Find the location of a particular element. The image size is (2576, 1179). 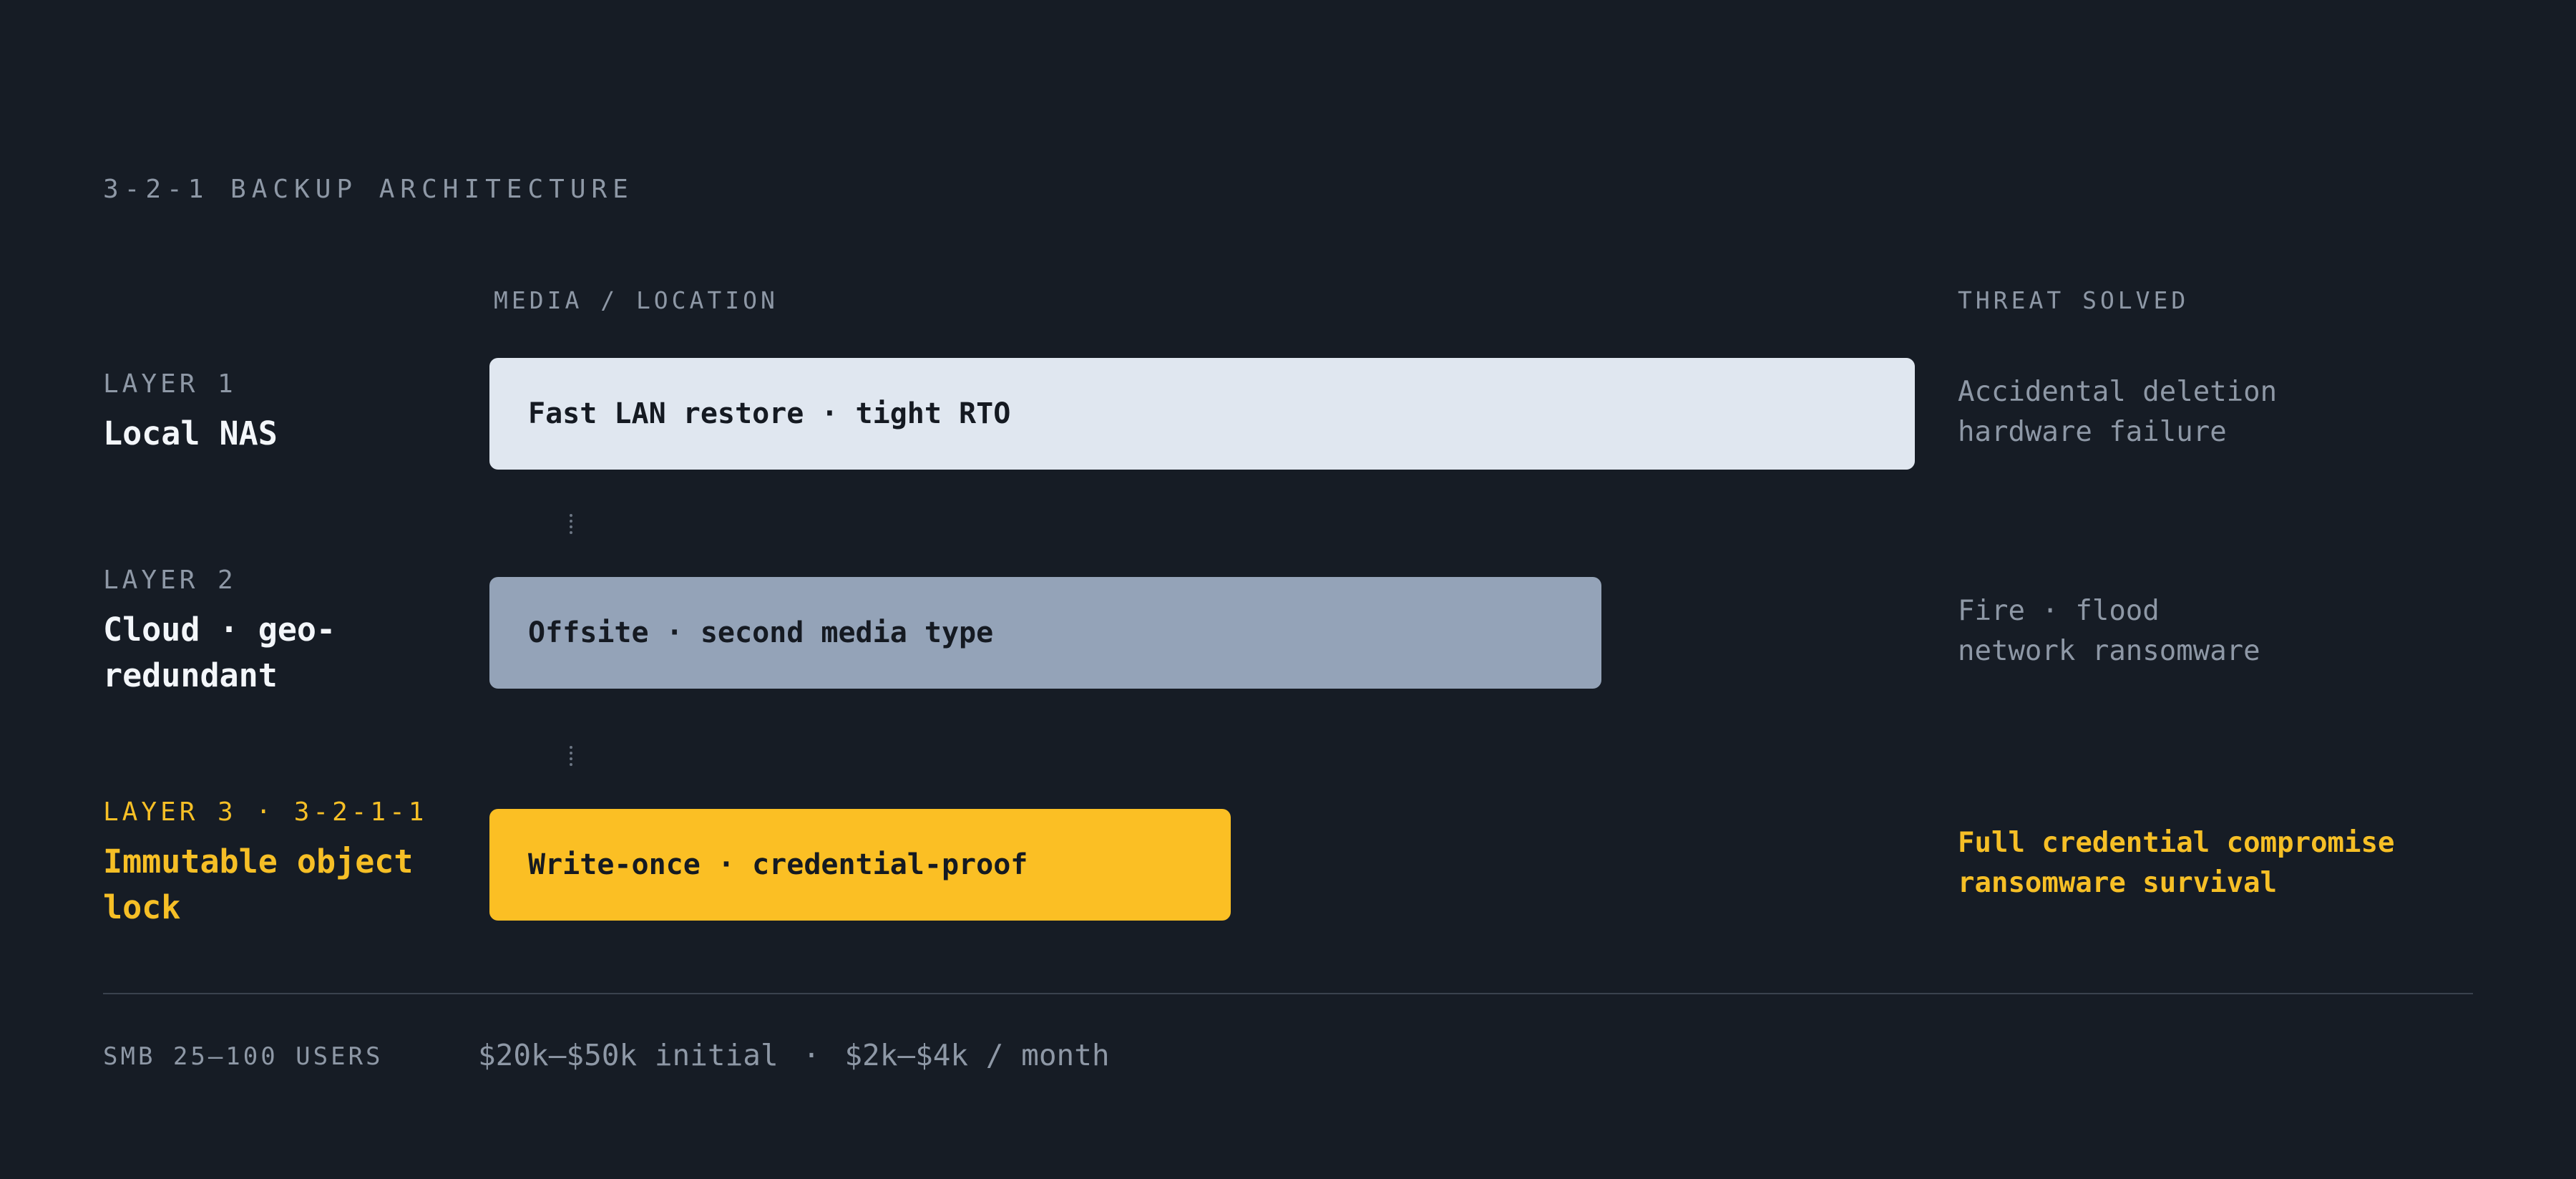

layer-3-bar-label: Write-once · credential-proof is located at coordinates (778, 864).